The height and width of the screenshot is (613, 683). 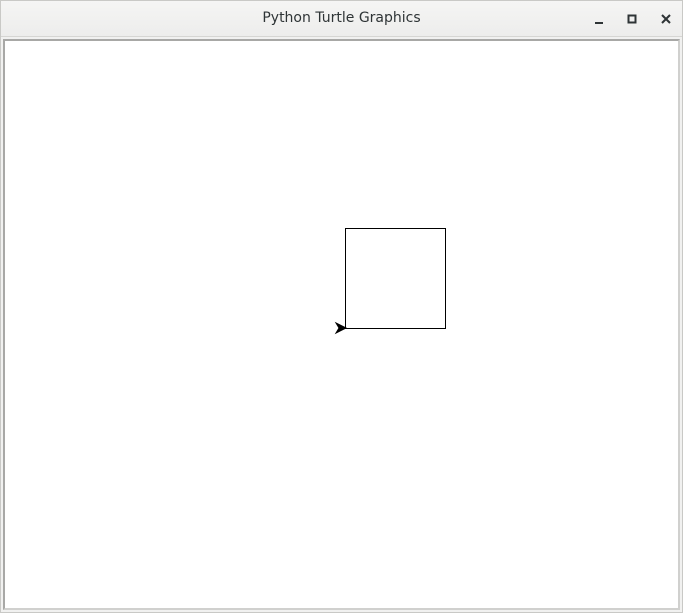 I want to click on maximize-icon, so click(x=632, y=19).